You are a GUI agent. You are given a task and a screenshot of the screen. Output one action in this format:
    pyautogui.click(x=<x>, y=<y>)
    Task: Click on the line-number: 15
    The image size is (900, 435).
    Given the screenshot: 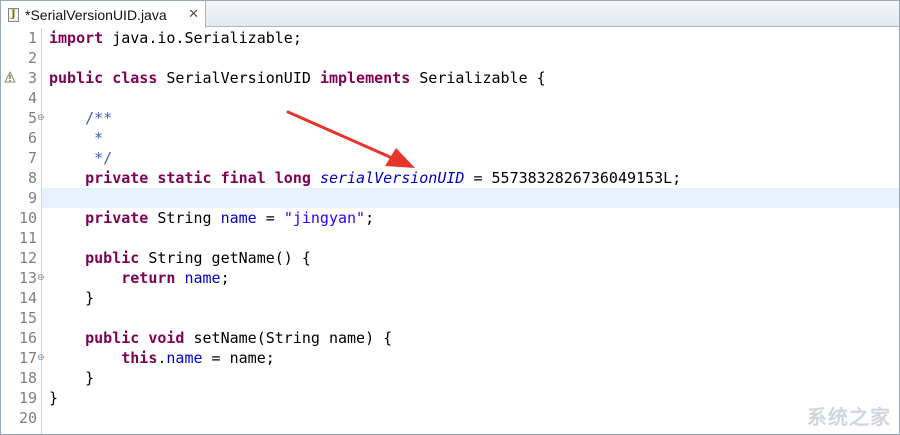 What is the action you would take?
    pyautogui.click(x=27, y=318)
    